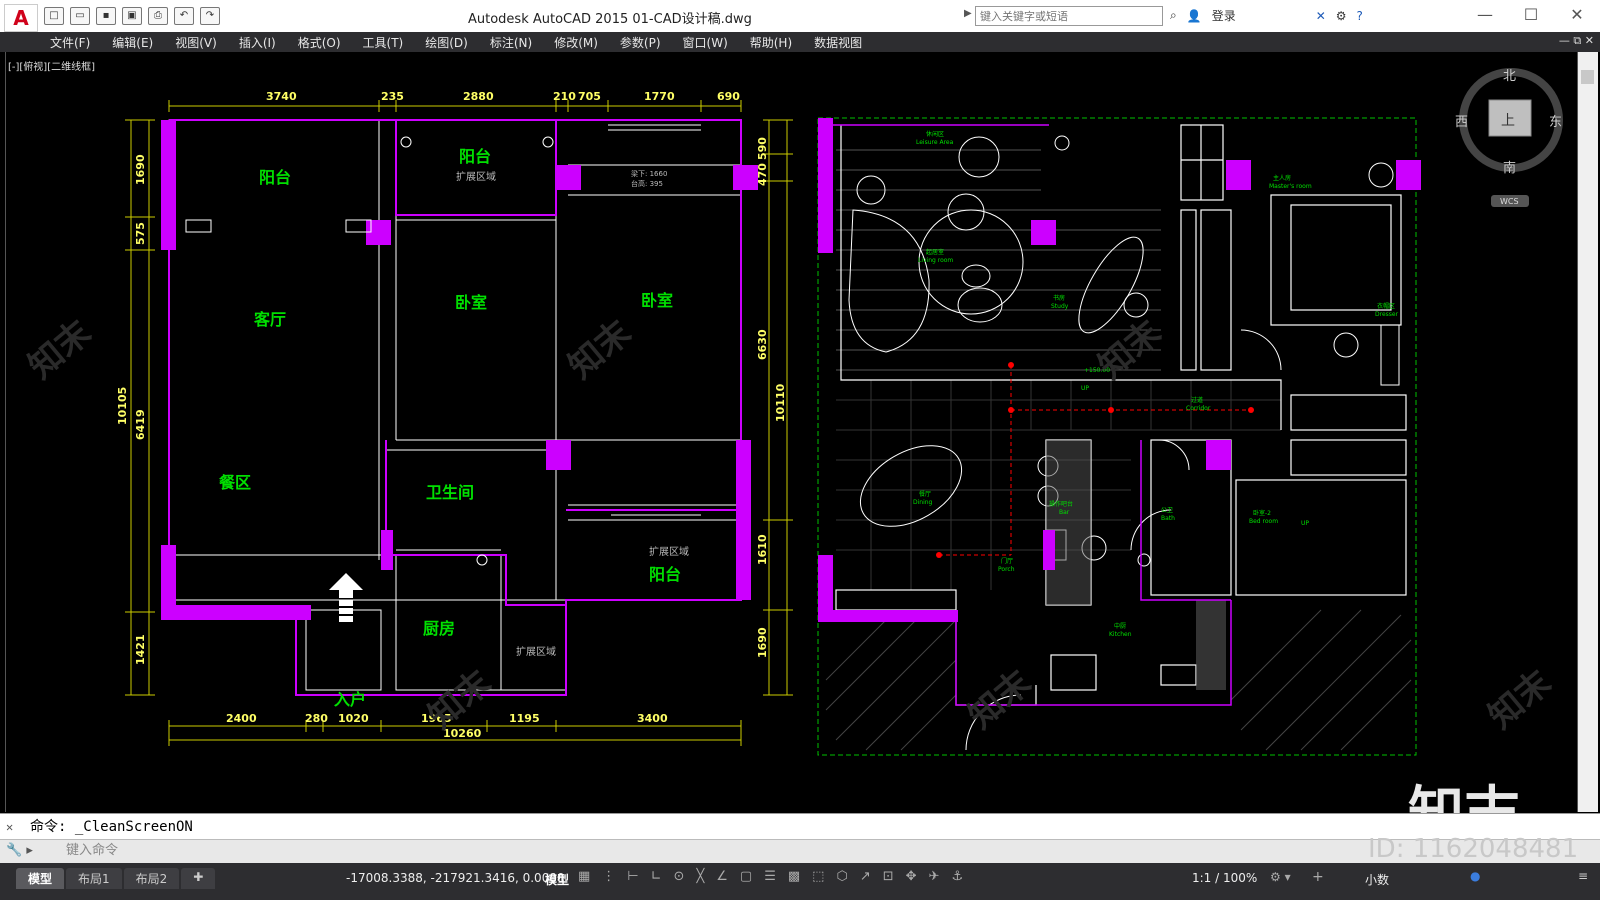 The image size is (1600, 900). Describe the element at coordinates (1085, 388) in the screenshot. I see `label-up-1: UP` at that location.